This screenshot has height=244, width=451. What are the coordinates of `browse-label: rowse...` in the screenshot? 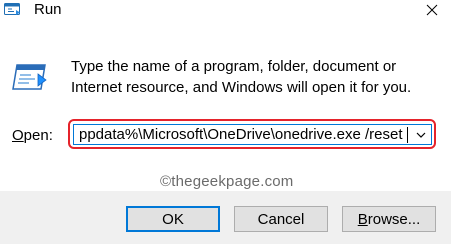 It's located at (394, 219).